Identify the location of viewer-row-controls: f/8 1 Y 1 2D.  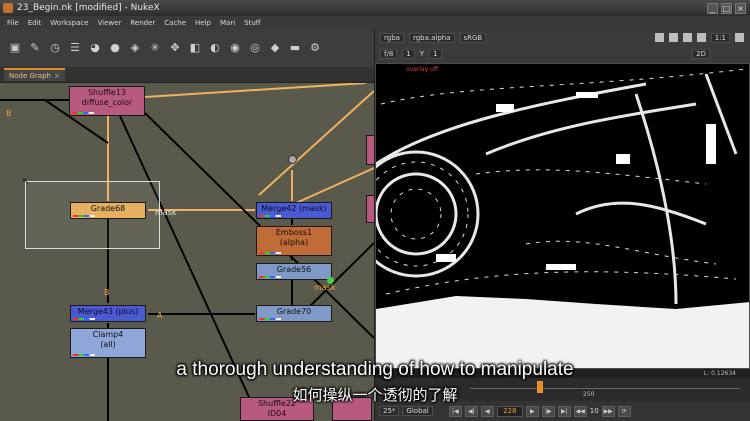
(562, 53).